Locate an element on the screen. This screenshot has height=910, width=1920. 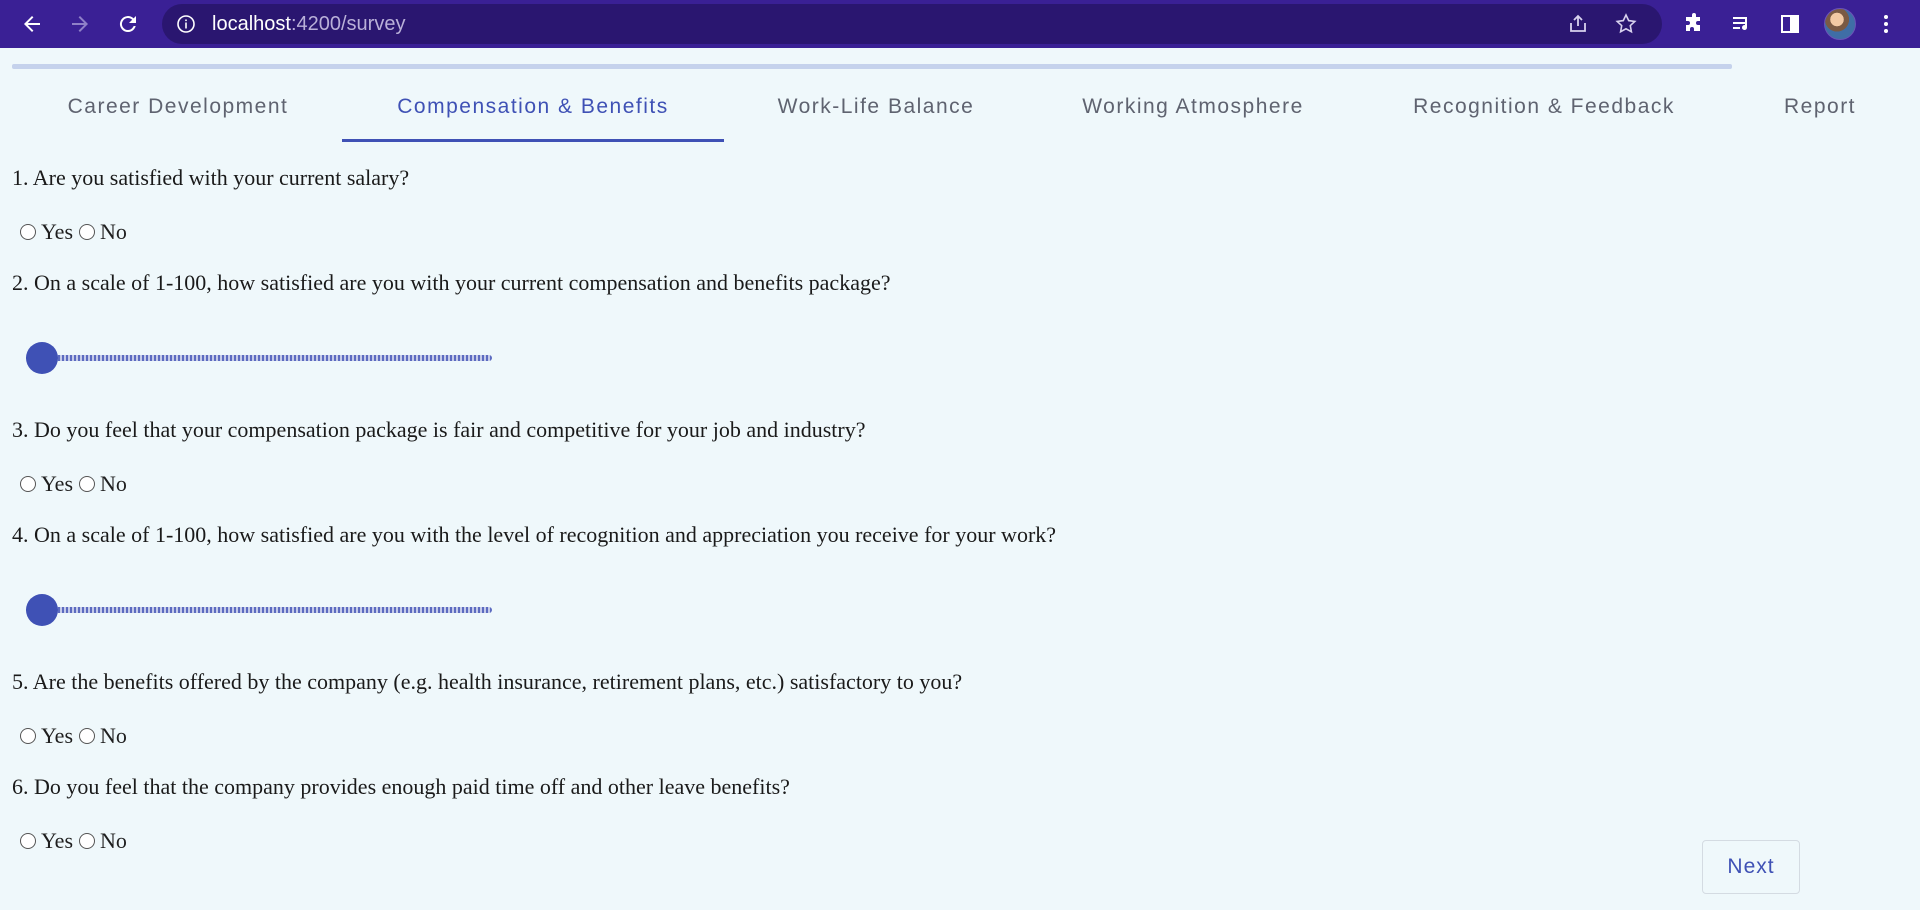
tab-report: Report is located at coordinates (1820, 113).